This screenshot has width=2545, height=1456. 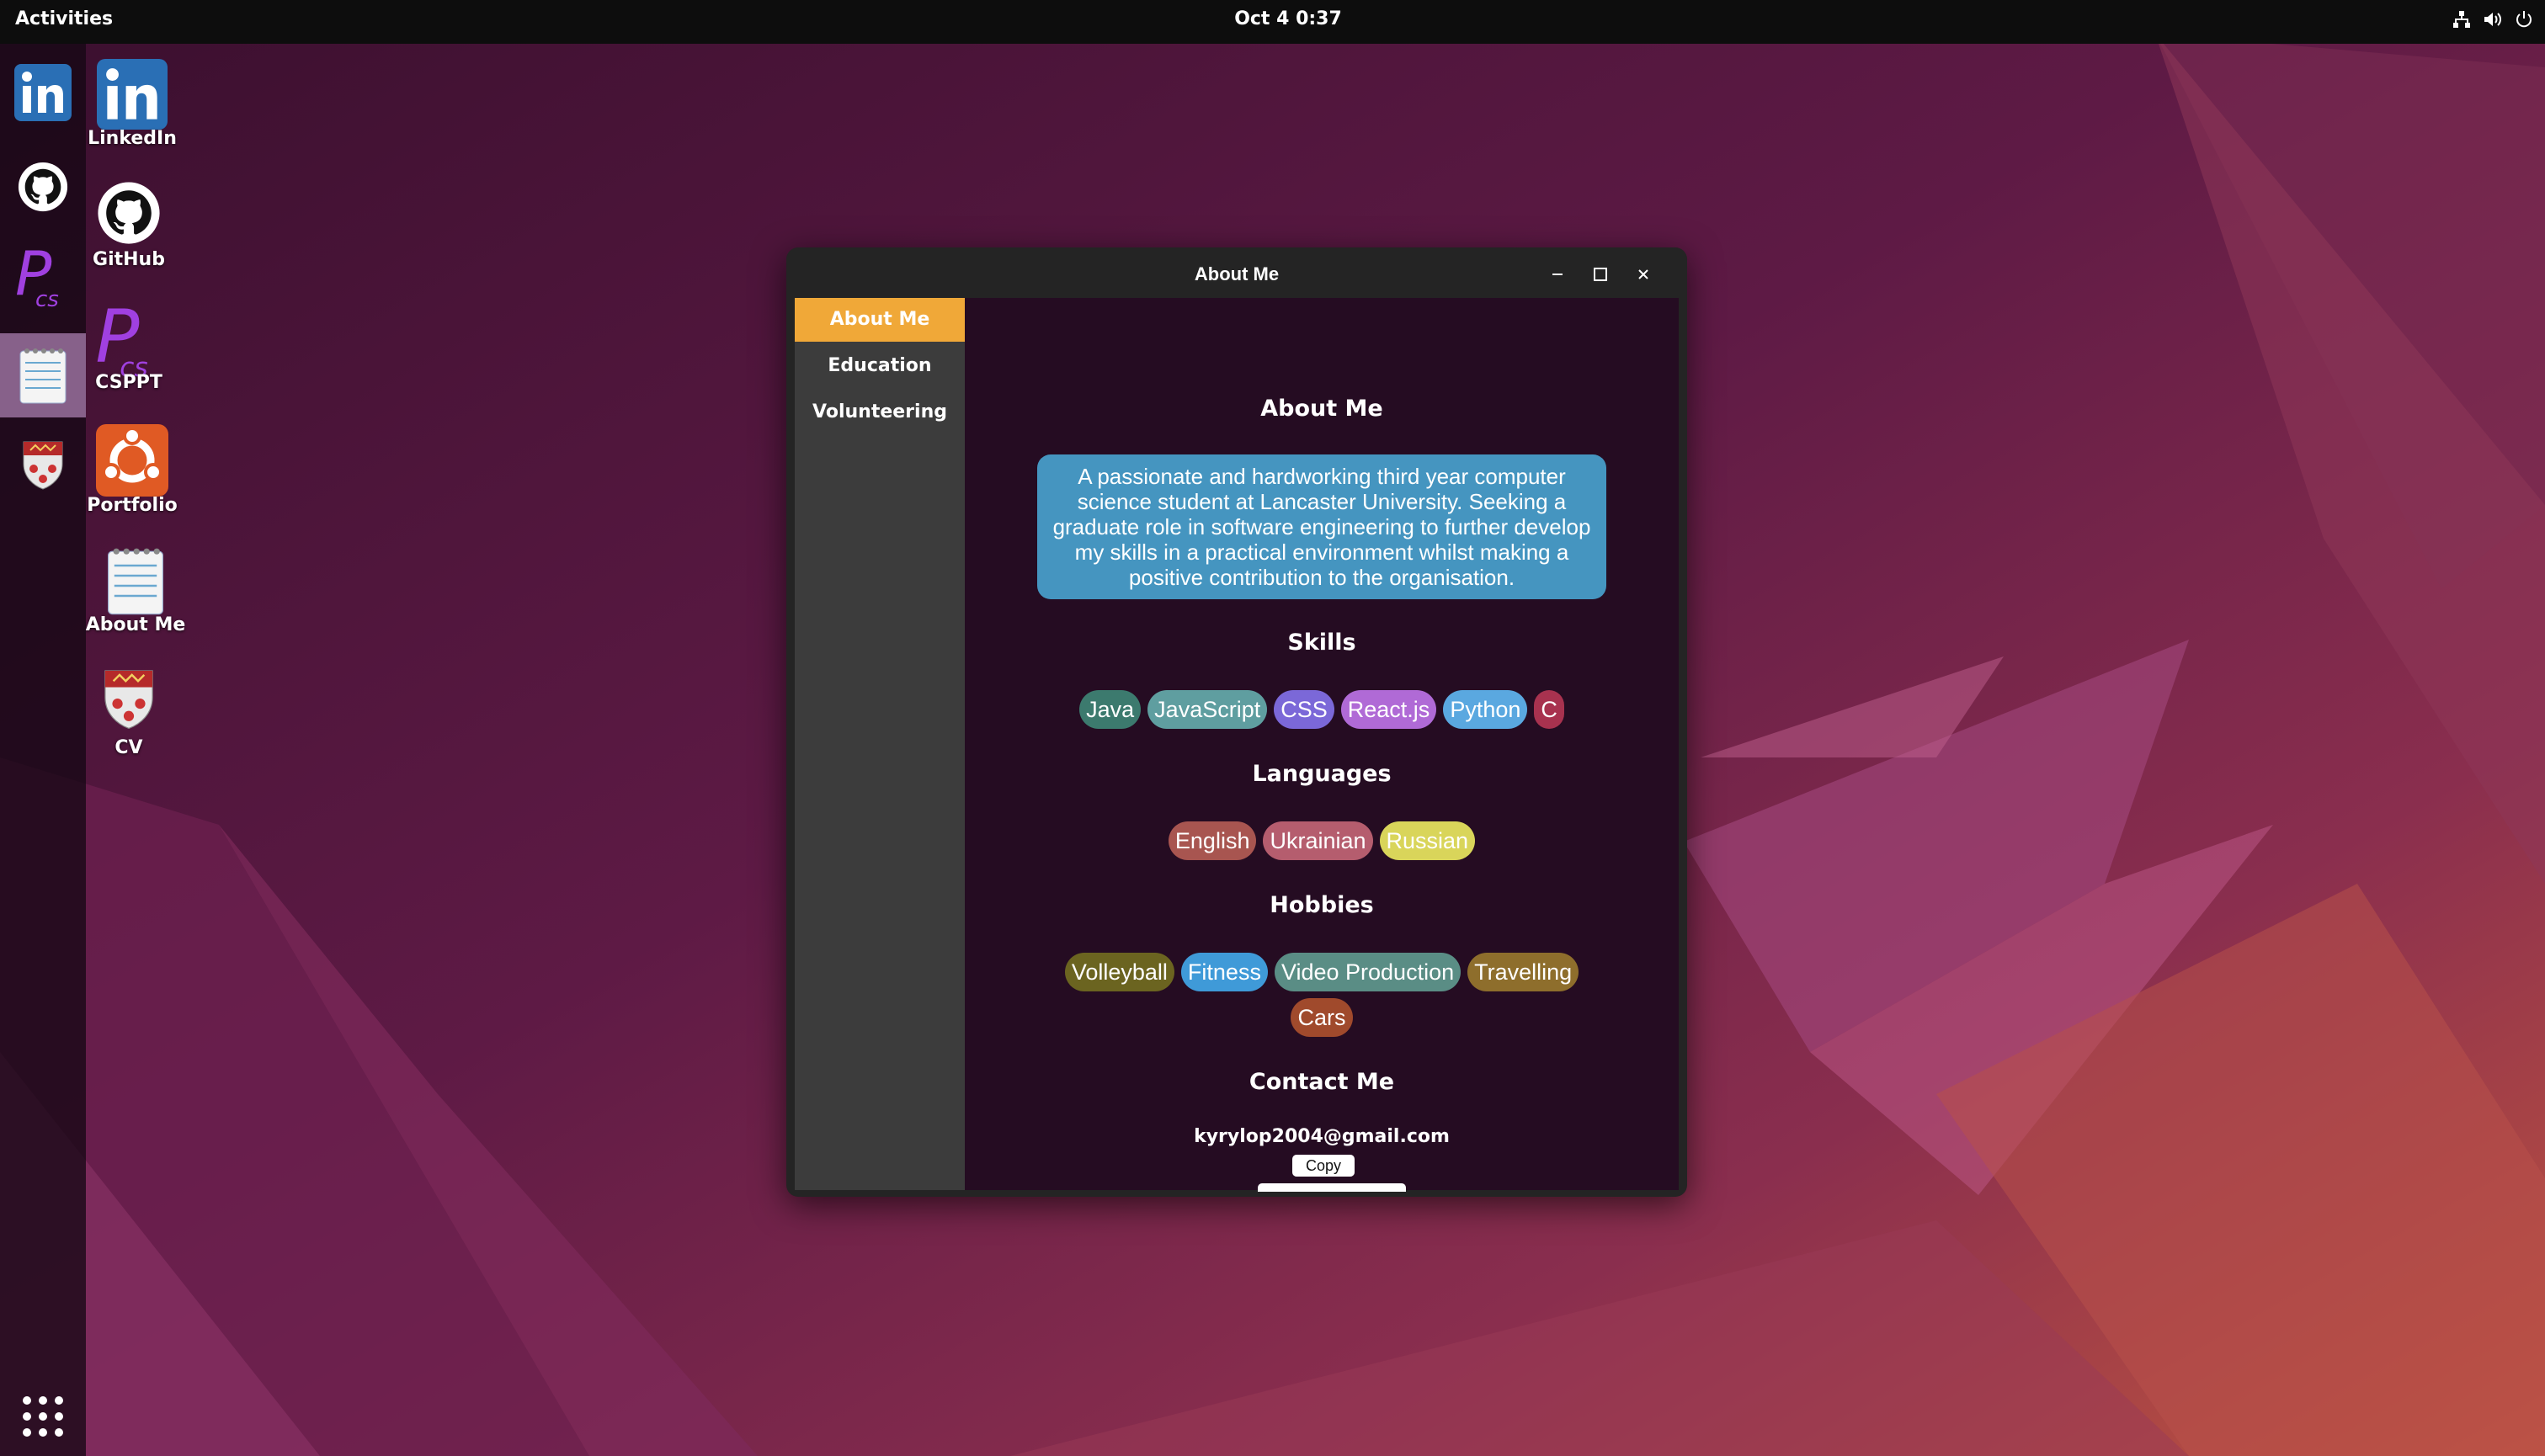 What do you see at coordinates (135, 624) in the screenshot?
I see `desktop-icon-label: About Me` at bounding box center [135, 624].